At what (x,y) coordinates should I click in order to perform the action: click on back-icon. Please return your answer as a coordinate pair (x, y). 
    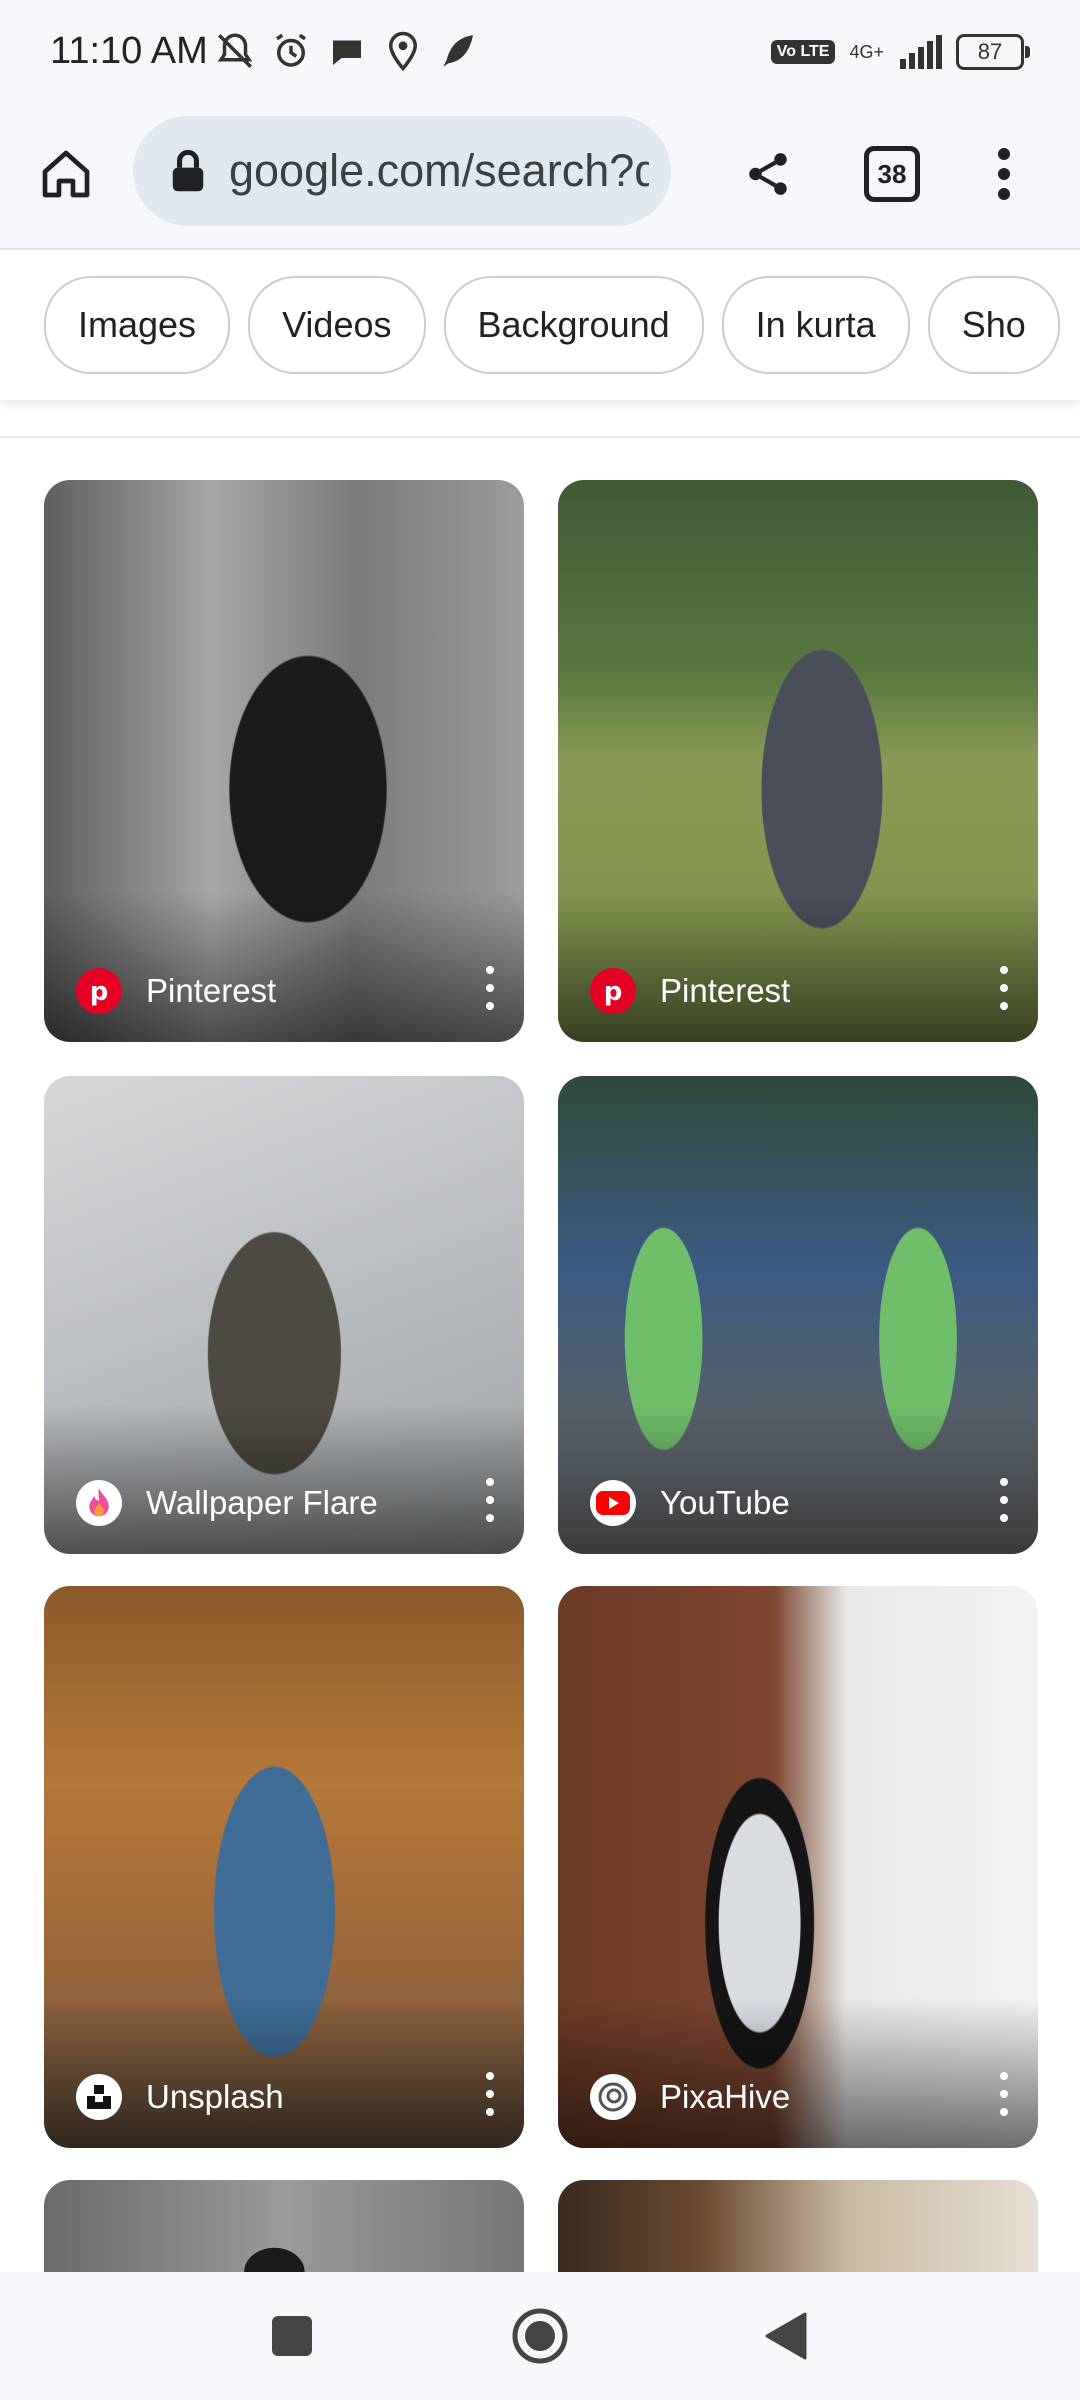
    Looking at the image, I should click on (786, 2336).